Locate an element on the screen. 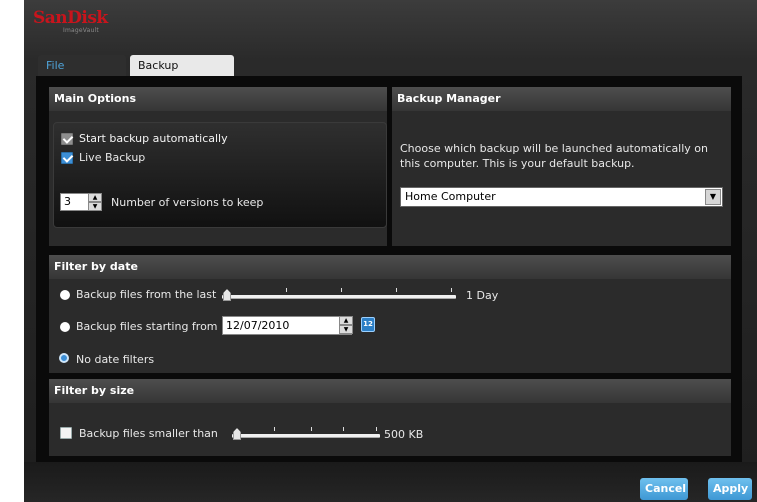  versions-label: Number of versions to keep is located at coordinates (187, 202).